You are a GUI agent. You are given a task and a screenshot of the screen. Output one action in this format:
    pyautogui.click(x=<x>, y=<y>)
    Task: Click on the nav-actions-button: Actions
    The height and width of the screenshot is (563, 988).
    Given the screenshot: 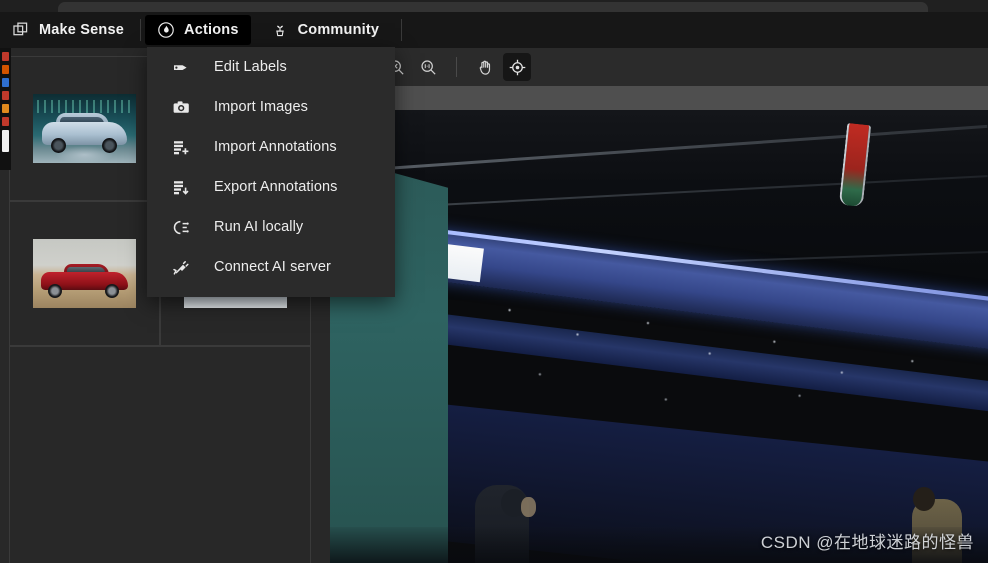 What is the action you would take?
    pyautogui.click(x=198, y=30)
    